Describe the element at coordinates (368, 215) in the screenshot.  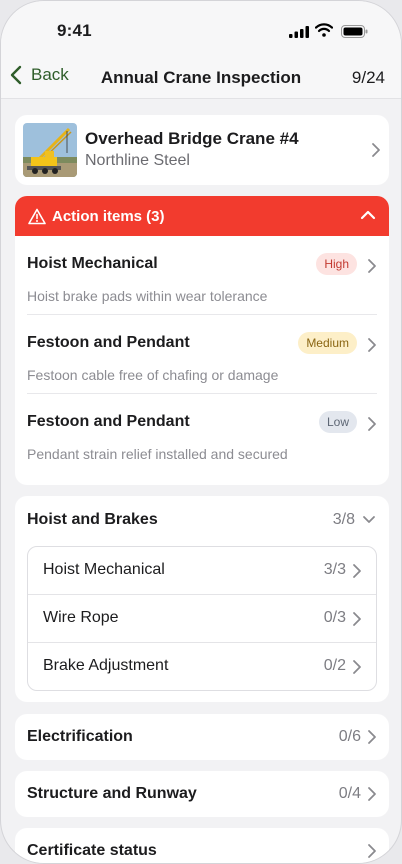
I see `chevron-up-icon` at that location.